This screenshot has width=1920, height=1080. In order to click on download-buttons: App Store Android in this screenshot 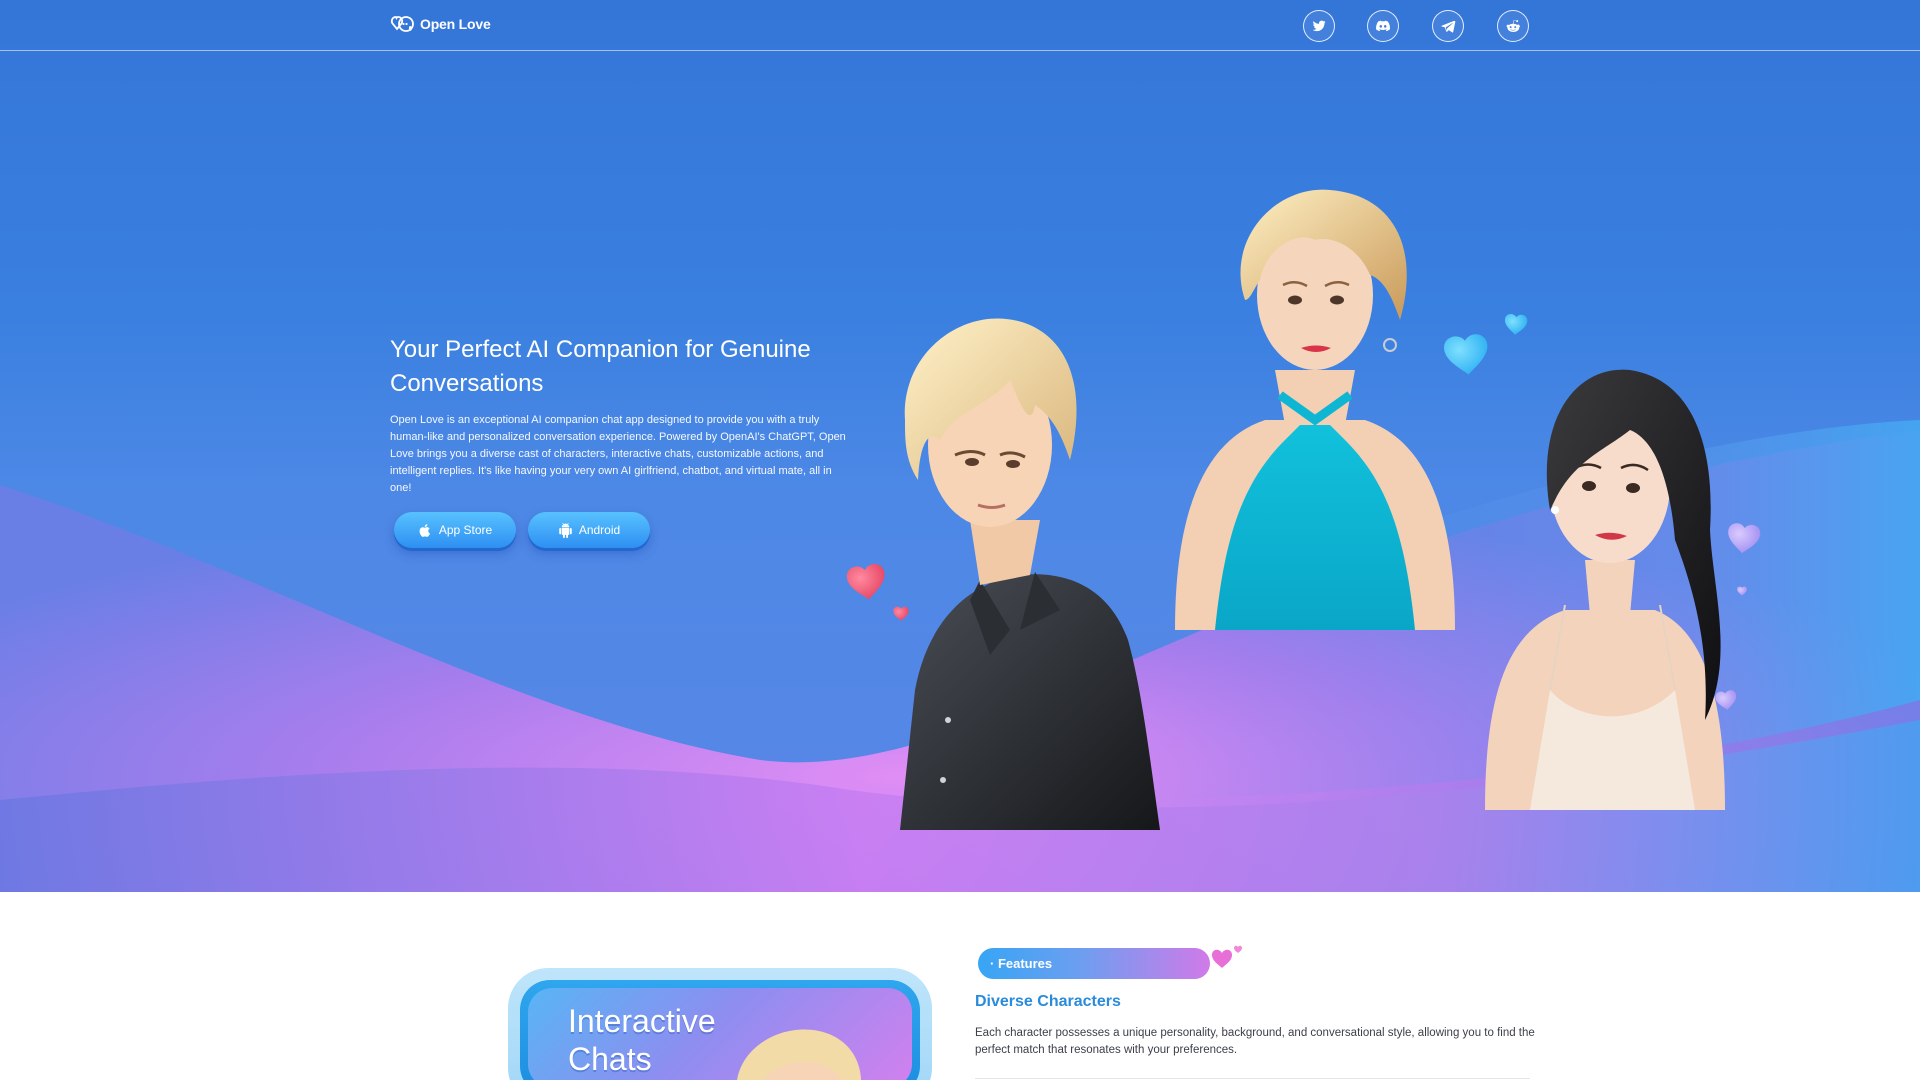, I will do `click(622, 530)`.